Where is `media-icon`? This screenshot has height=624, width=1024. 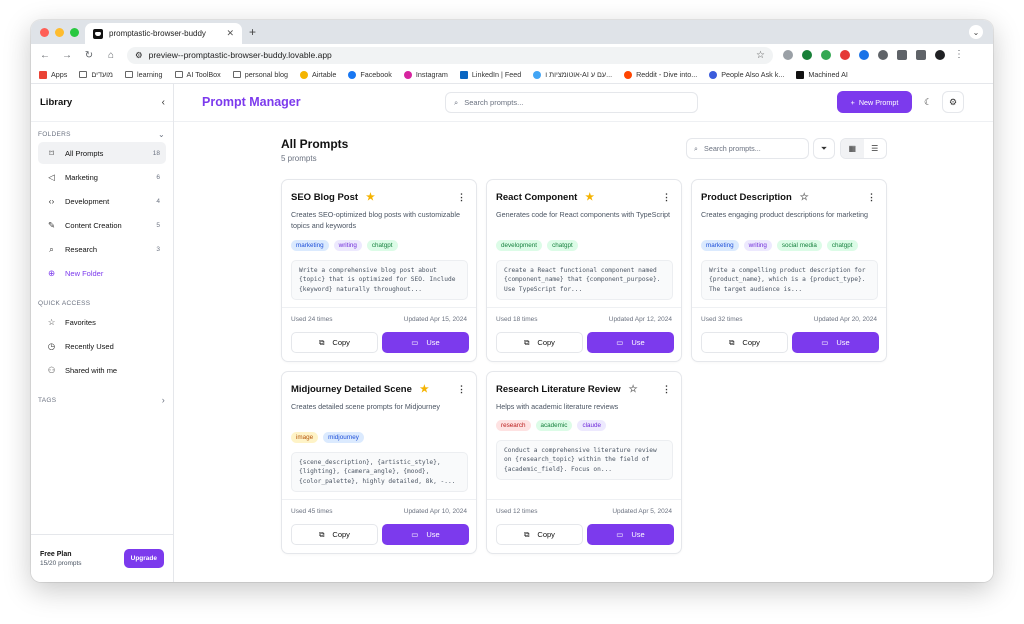 media-icon is located at coordinates (921, 55).